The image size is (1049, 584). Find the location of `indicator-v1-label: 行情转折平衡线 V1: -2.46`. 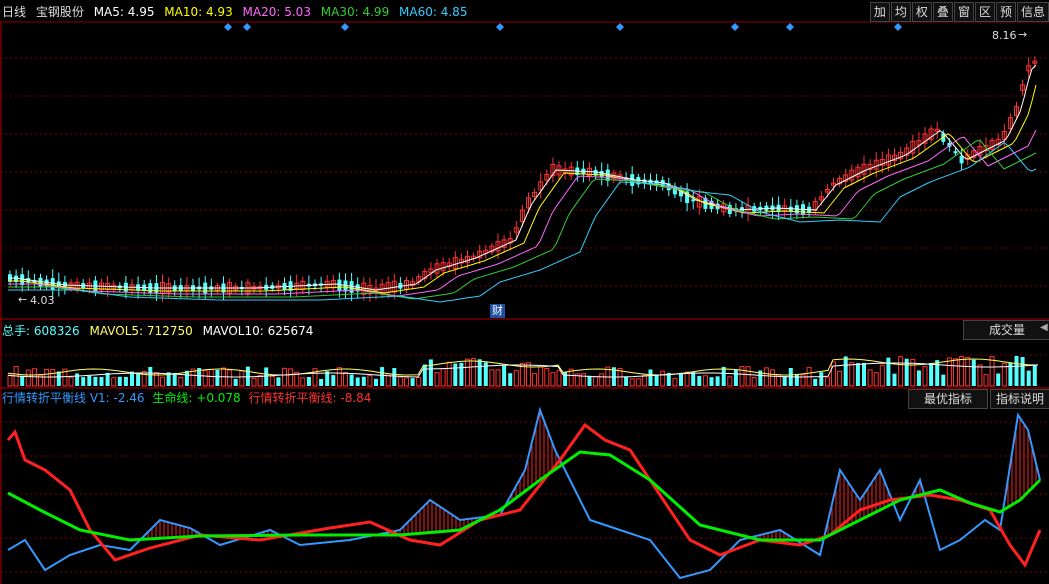

indicator-v1-label: 行情转折平衡线 V1: -2.46 is located at coordinates (73, 398).